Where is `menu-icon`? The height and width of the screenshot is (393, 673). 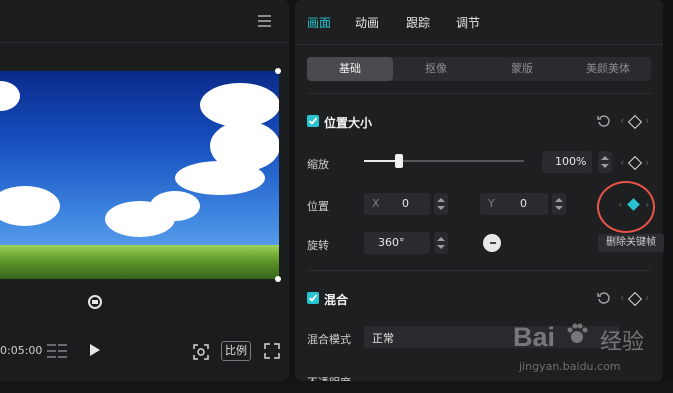
menu-icon is located at coordinates (264, 21).